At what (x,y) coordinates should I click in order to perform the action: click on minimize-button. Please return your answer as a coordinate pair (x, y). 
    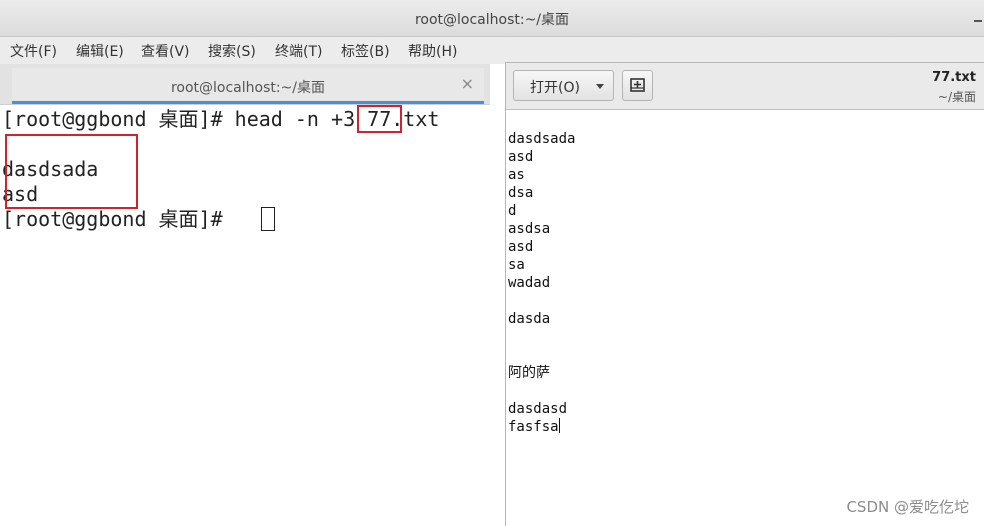
    Looking at the image, I should click on (978, 21).